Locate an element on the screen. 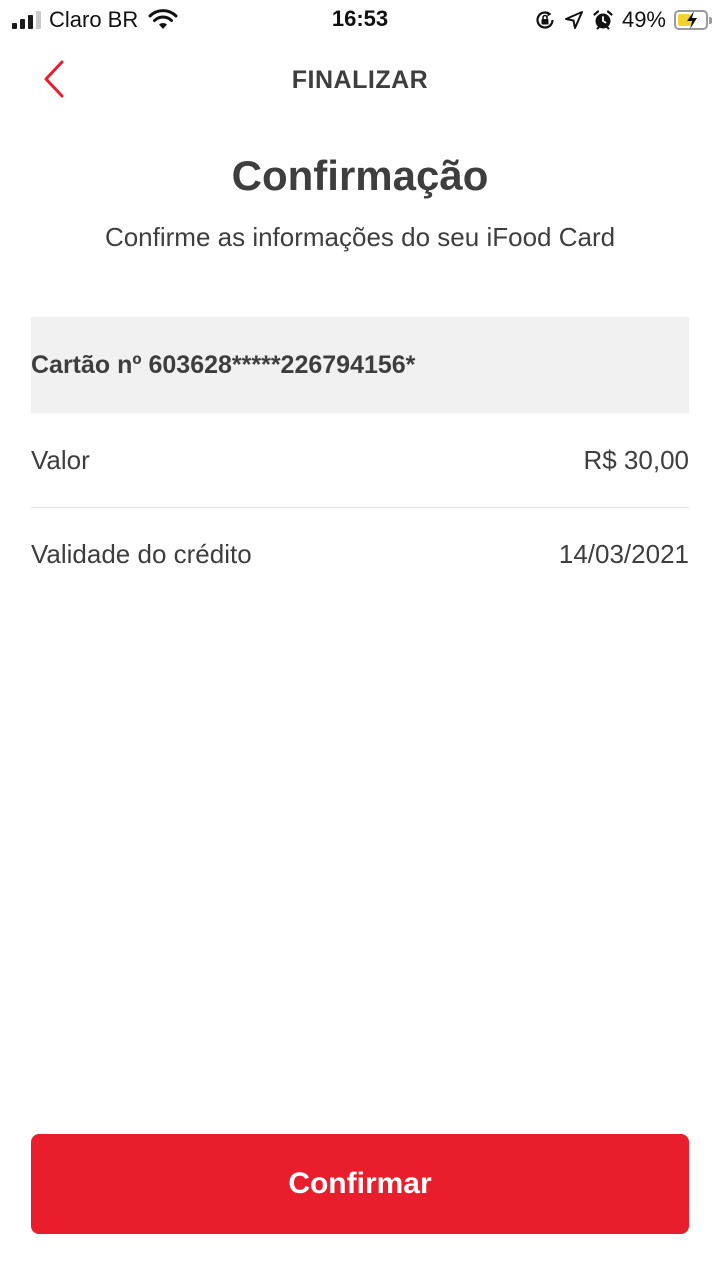 This screenshot has height=1280, width=720. header-title: FINALIZAR is located at coordinates (360, 80).